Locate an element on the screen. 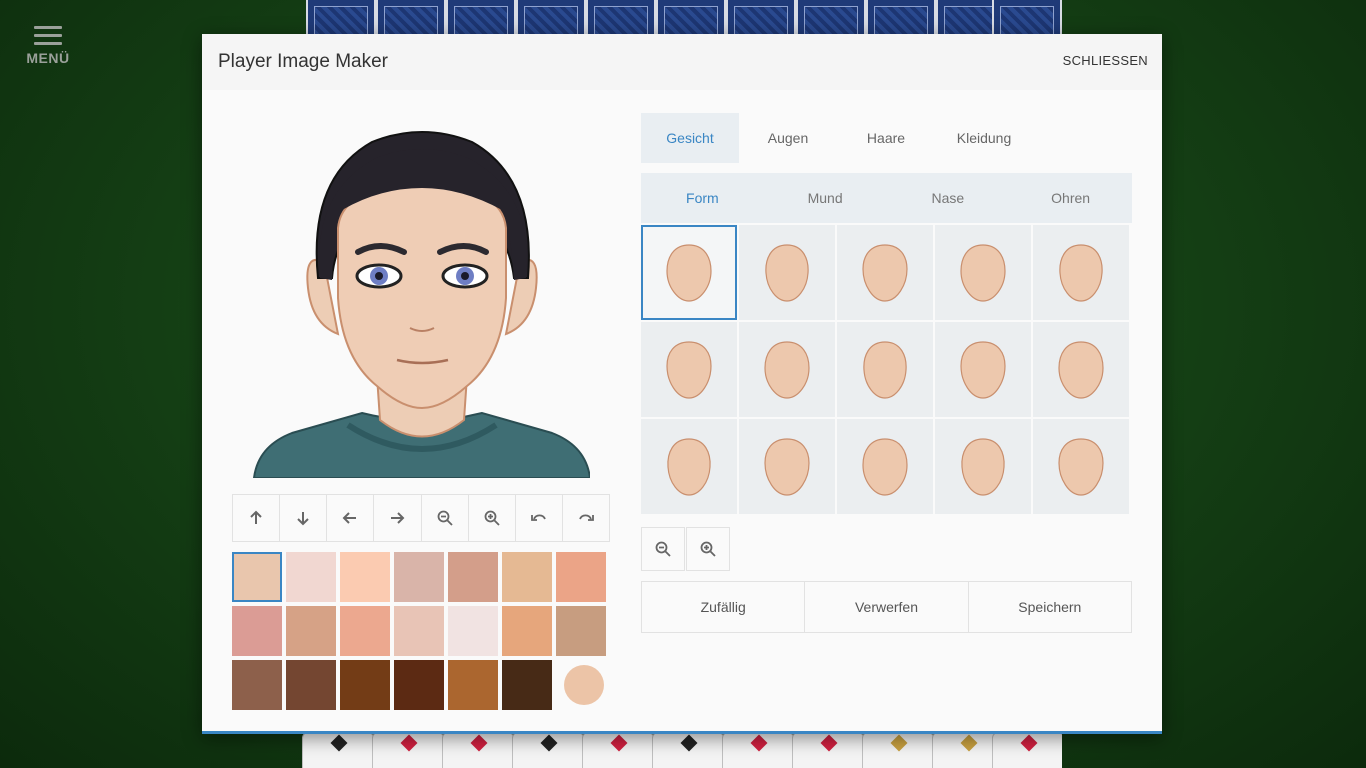  category-tabs: Gesicht Augen Haare Kleidung is located at coordinates (886, 138).